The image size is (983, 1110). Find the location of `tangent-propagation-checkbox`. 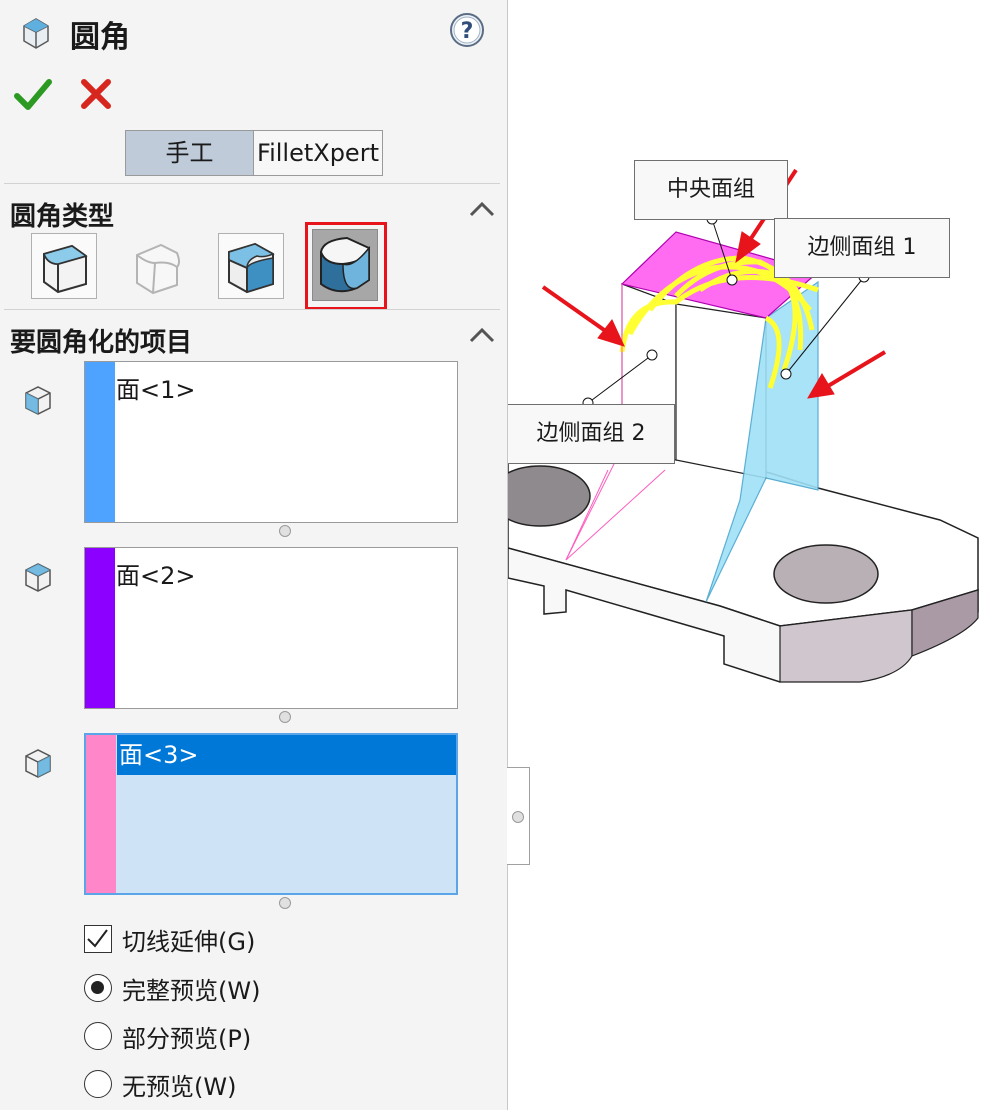

tangent-propagation-checkbox is located at coordinates (98, 939).